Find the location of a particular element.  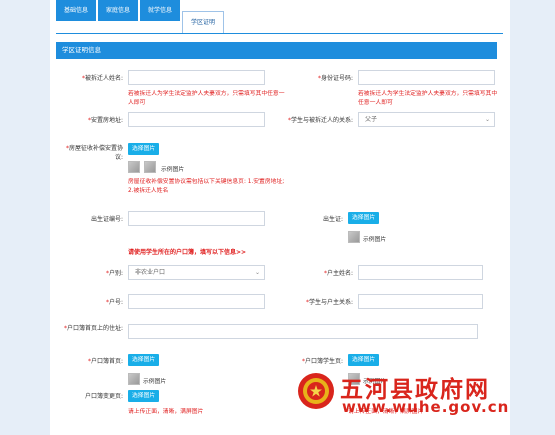

owner-hint: 若被拆迁人为学生法定监护人夫妻双方，只需填写其中任意一人即可 is located at coordinates (206, 98).